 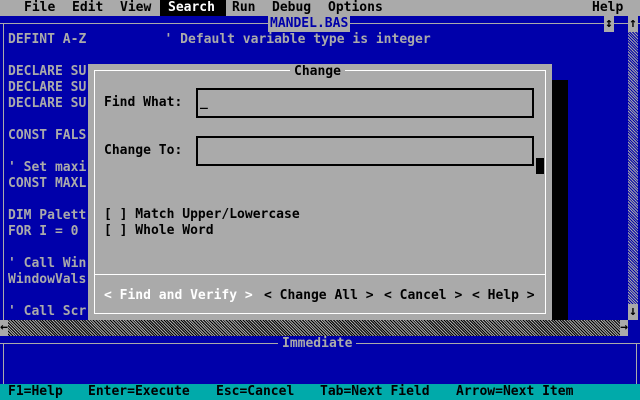 What do you see at coordinates (633, 312) in the screenshot?
I see `scroll-down-icon: ↓` at bounding box center [633, 312].